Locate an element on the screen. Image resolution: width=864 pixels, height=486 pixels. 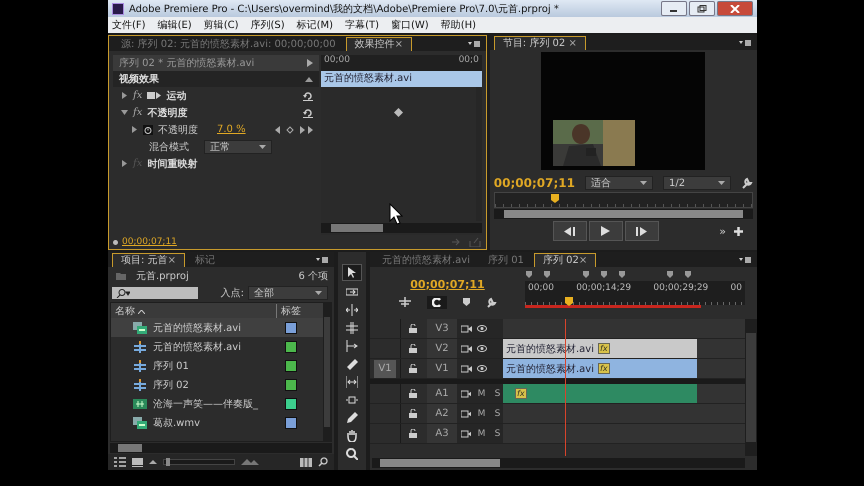
snap-button is located at coordinates (436, 302).